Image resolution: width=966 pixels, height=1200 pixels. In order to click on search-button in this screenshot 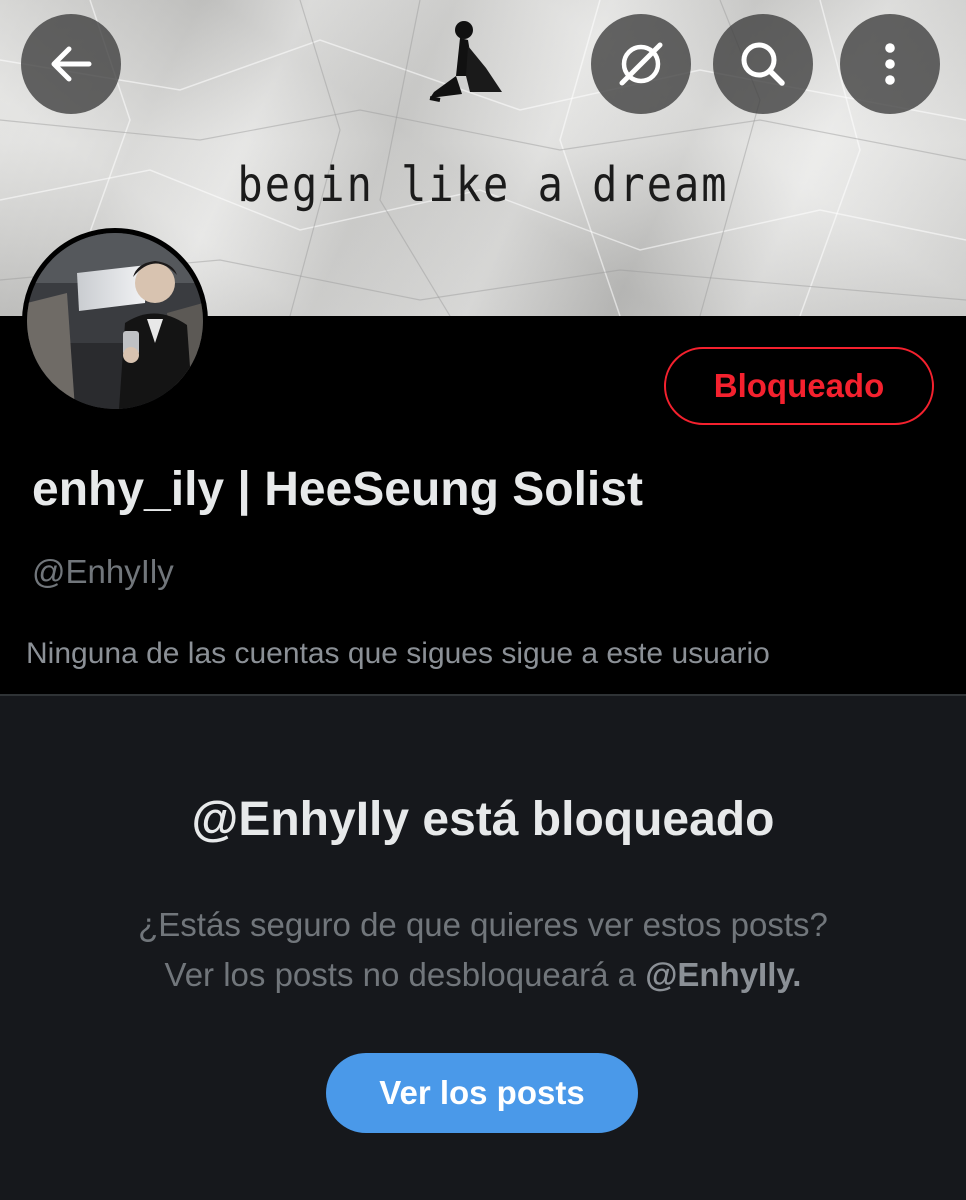, I will do `click(763, 64)`.